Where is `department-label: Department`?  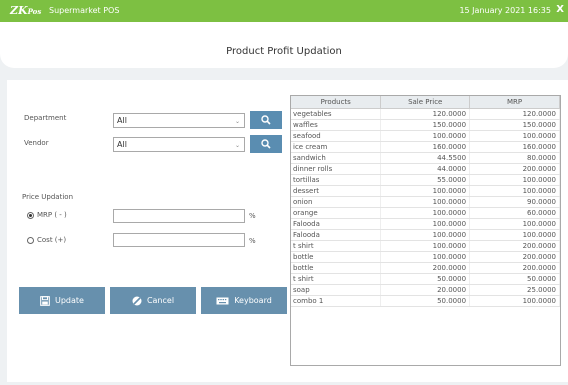
department-label: Department is located at coordinates (45, 118).